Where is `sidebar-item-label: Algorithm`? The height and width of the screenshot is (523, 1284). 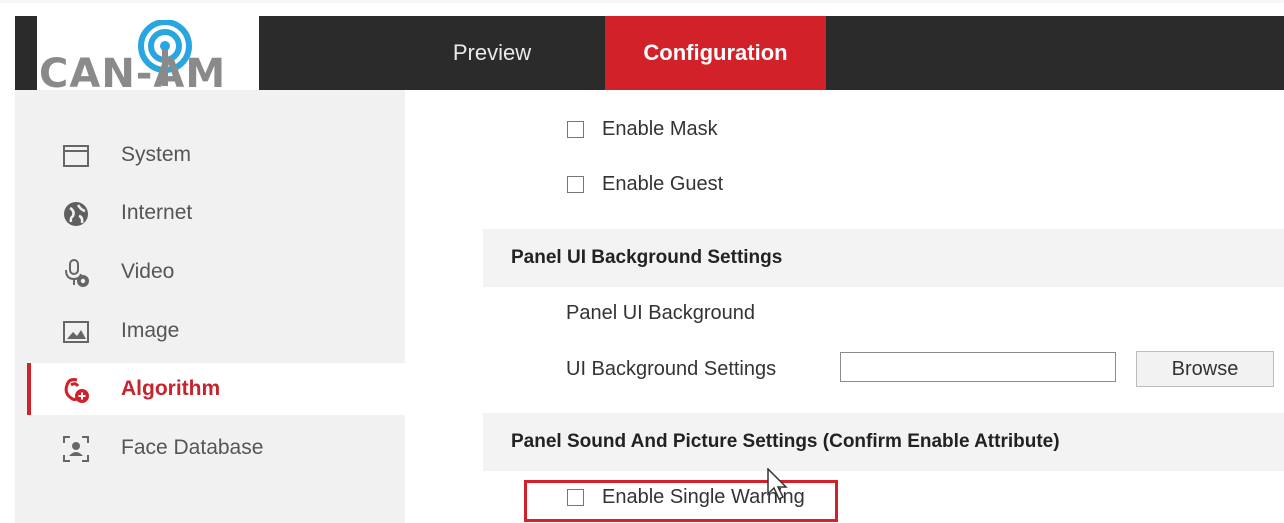
sidebar-item-label: Algorithm is located at coordinates (171, 388).